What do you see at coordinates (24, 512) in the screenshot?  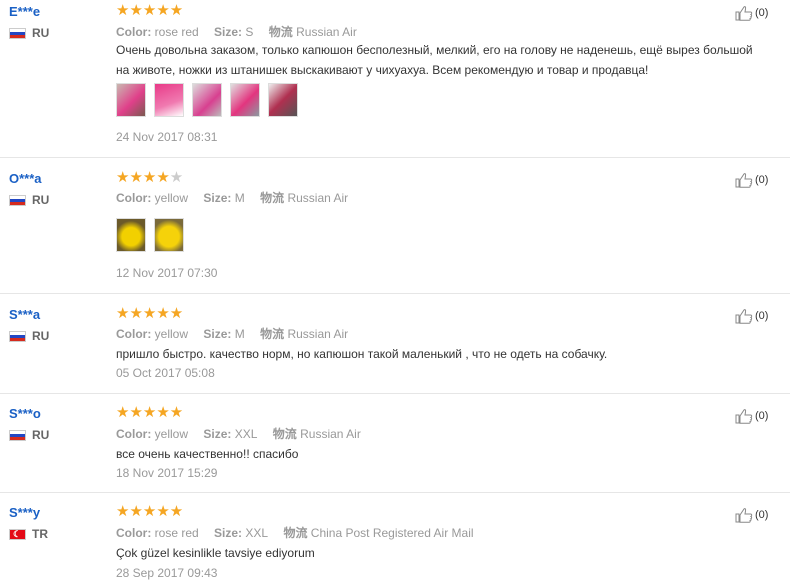 I see `reviewer-name: S***y` at bounding box center [24, 512].